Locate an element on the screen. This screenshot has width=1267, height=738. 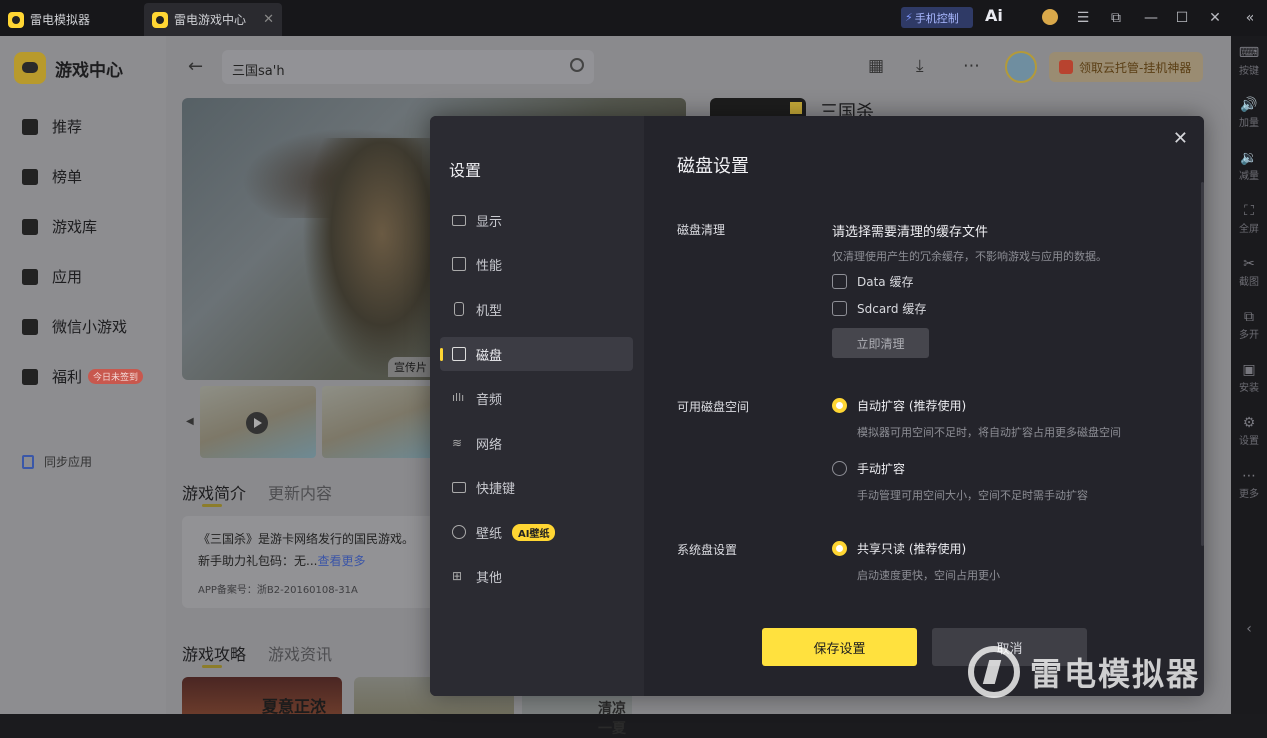
sidebar-item-wechat: 微信小游戏 is located at coordinates (73, 326).